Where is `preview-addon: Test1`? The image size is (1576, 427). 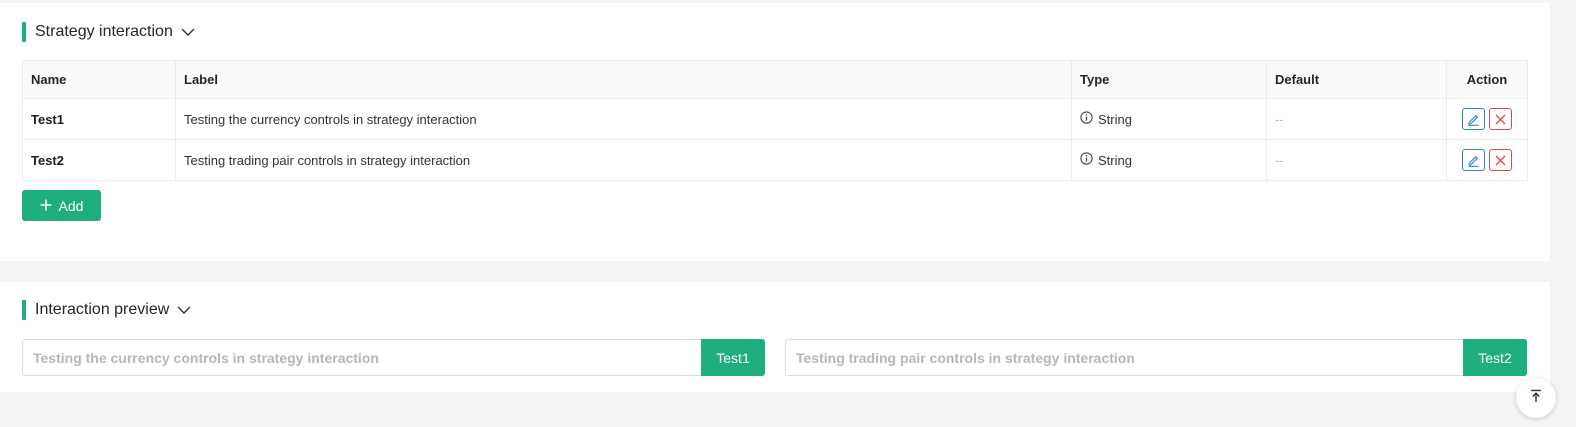
preview-addon: Test1 is located at coordinates (733, 357).